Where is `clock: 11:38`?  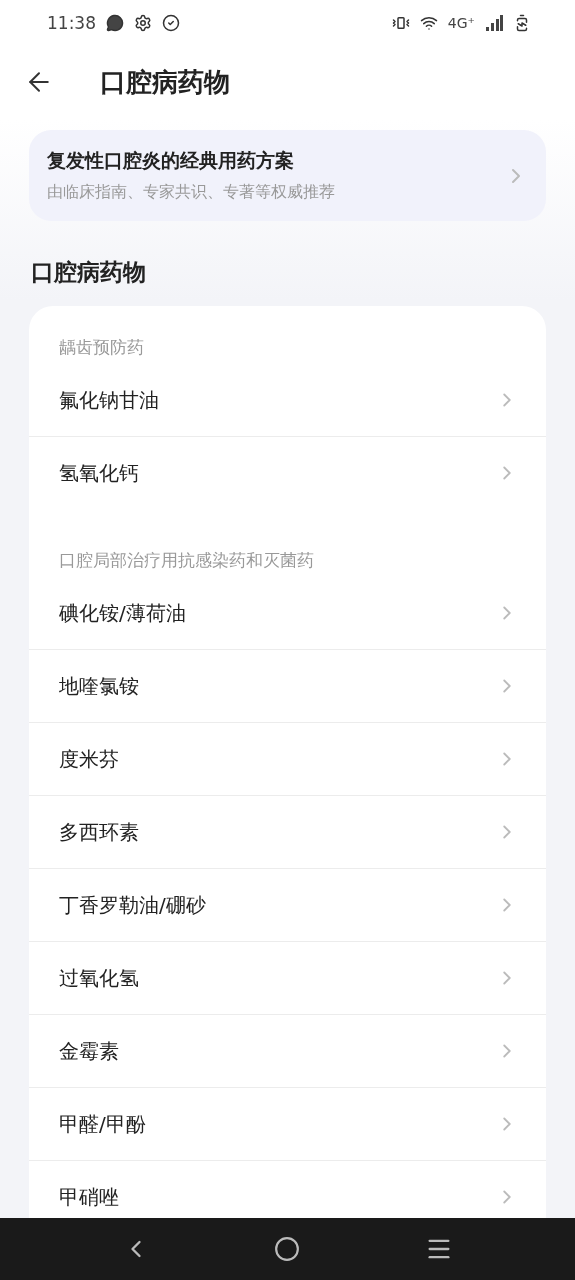 clock: 11:38 is located at coordinates (71, 23).